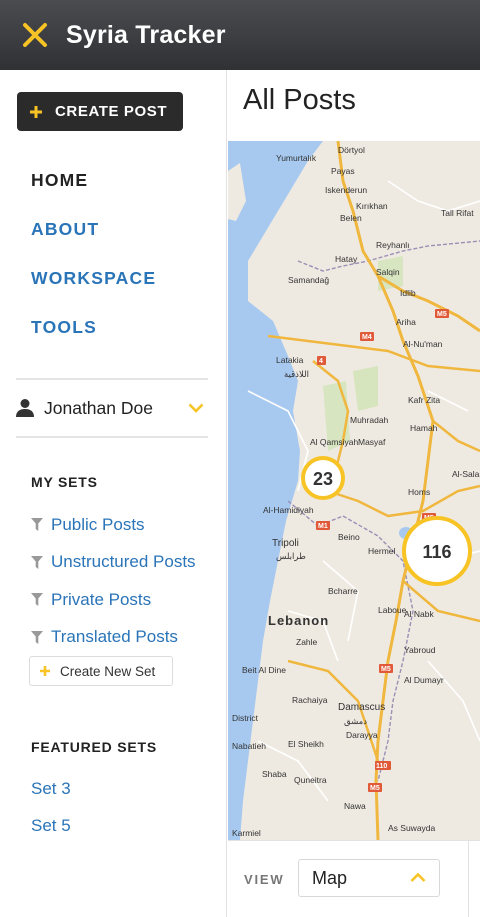 This screenshot has width=480, height=917. What do you see at coordinates (310, 780) in the screenshot?
I see `map-label: Quneitra` at bounding box center [310, 780].